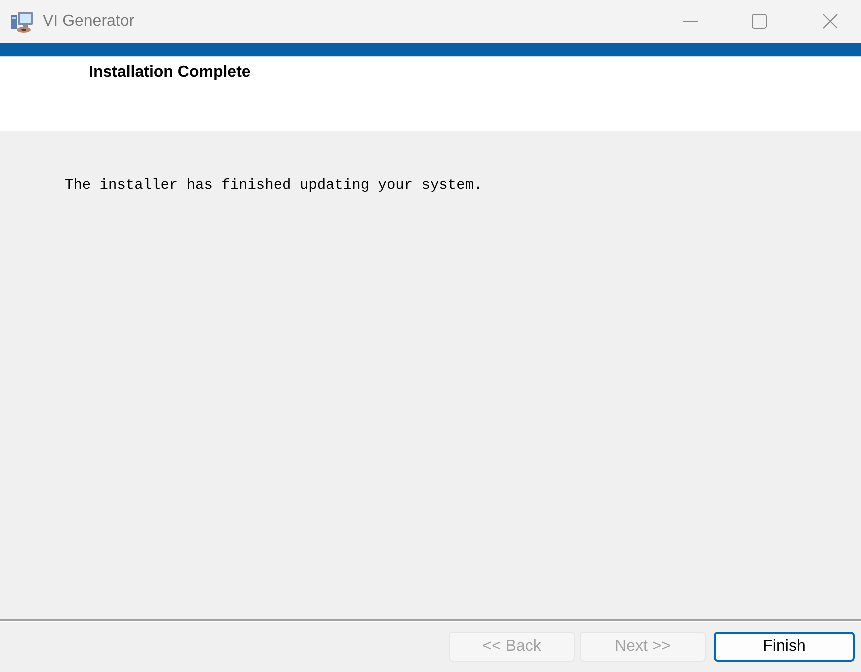 The height and width of the screenshot is (672, 861). I want to click on page-heading: Installation Complete, so click(170, 72).